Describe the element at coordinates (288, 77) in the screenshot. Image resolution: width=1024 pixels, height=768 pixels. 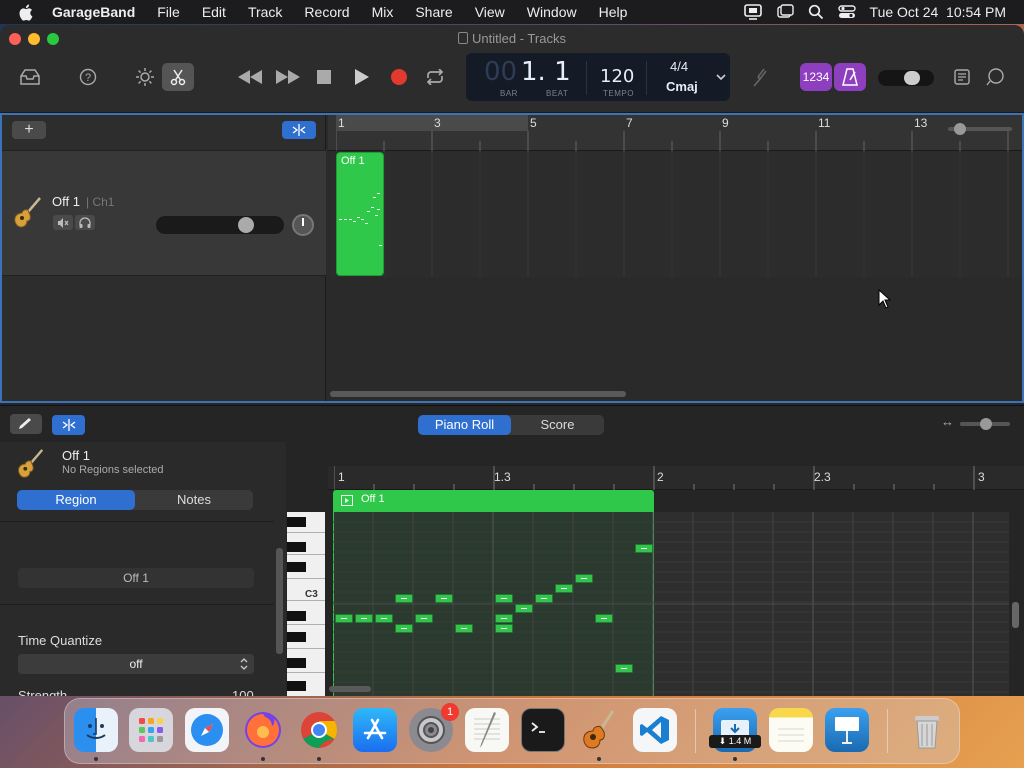
I see `fast-forward-button` at that location.